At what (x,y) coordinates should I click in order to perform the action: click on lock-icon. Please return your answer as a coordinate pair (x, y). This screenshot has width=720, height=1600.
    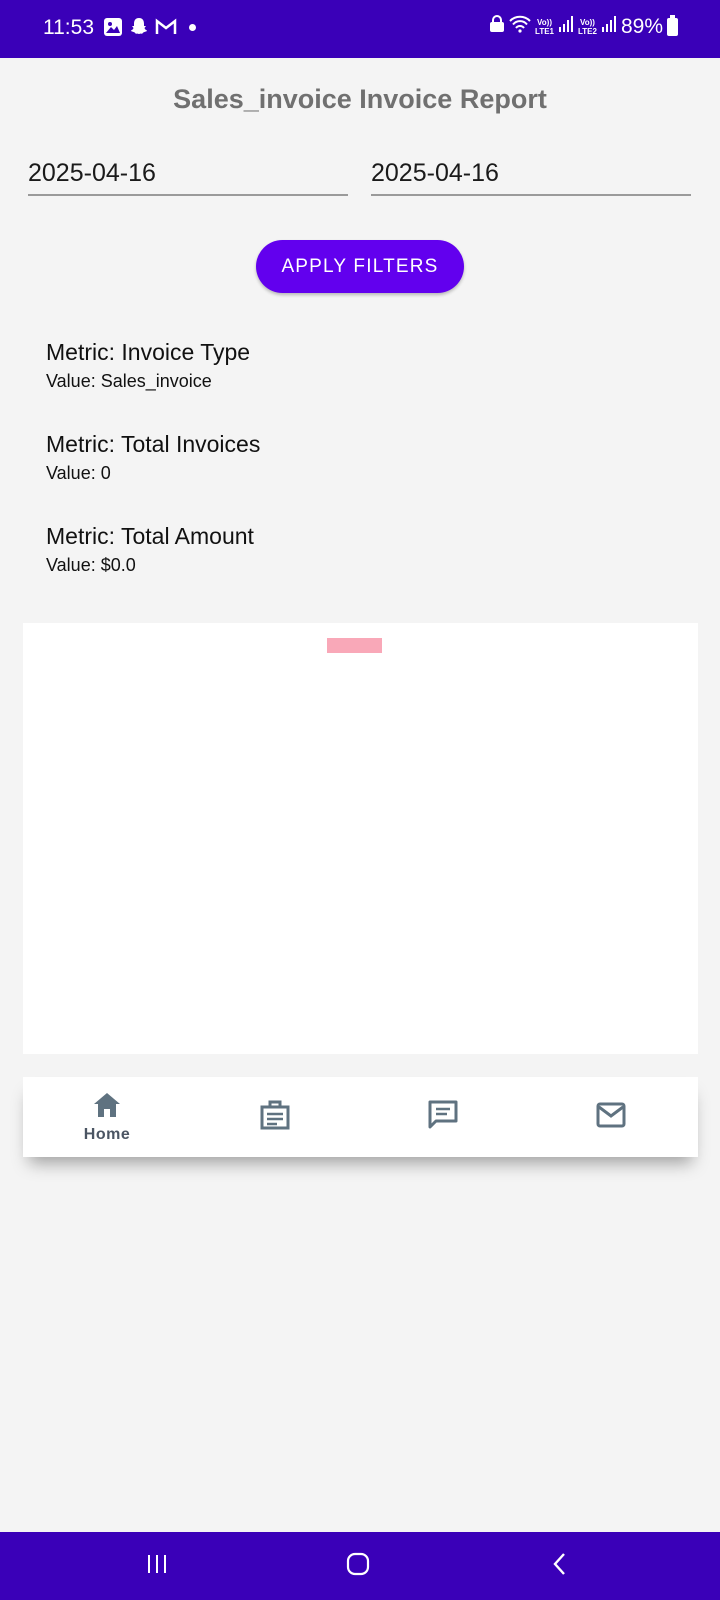
    Looking at the image, I should click on (497, 27).